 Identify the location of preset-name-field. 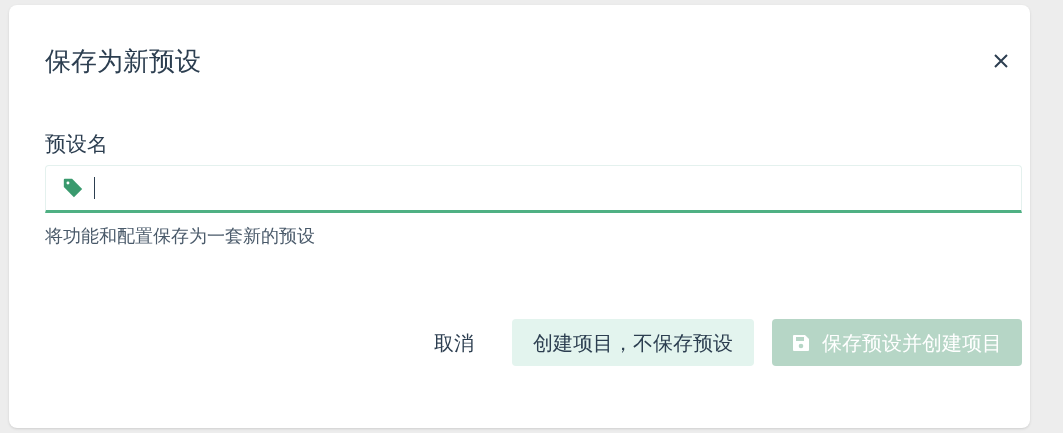
(533, 189).